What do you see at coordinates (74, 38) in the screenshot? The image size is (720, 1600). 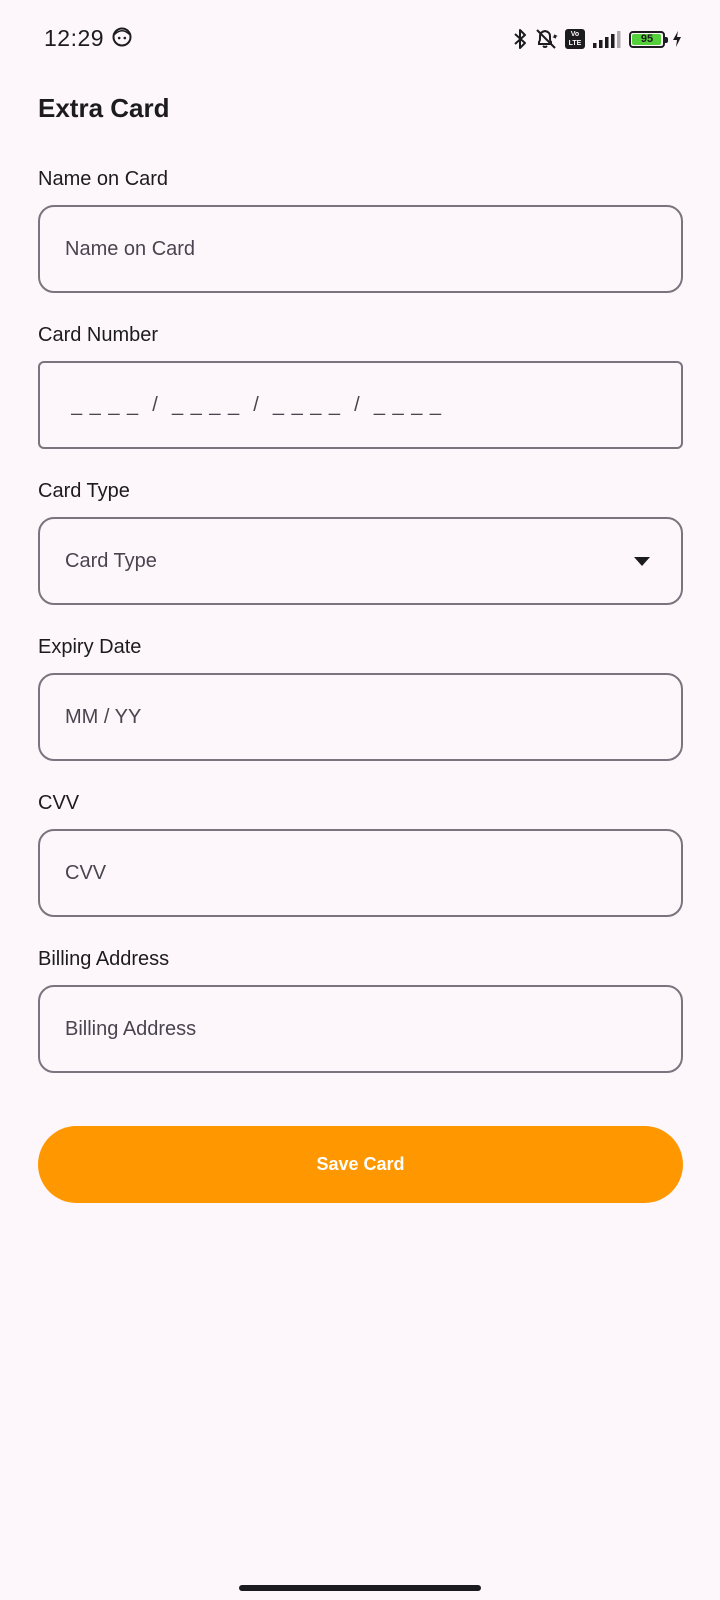 I see `status-time: 12:29` at bounding box center [74, 38].